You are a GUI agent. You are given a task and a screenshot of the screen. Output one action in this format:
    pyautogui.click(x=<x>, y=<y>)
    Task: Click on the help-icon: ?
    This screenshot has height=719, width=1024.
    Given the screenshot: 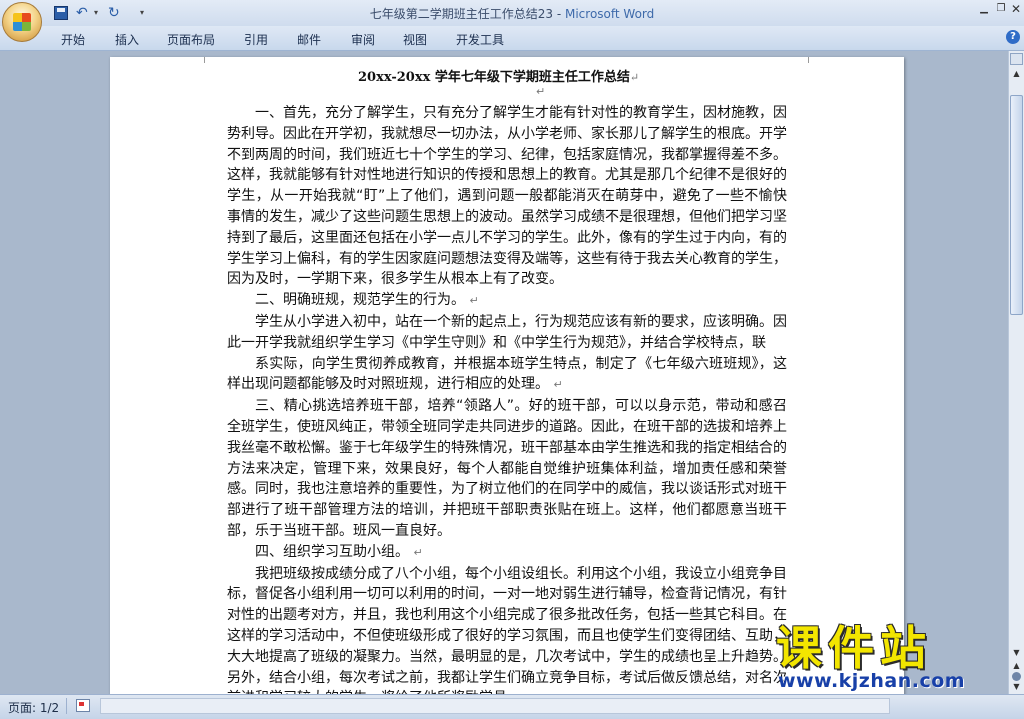 What is the action you would take?
    pyautogui.click(x=1013, y=37)
    